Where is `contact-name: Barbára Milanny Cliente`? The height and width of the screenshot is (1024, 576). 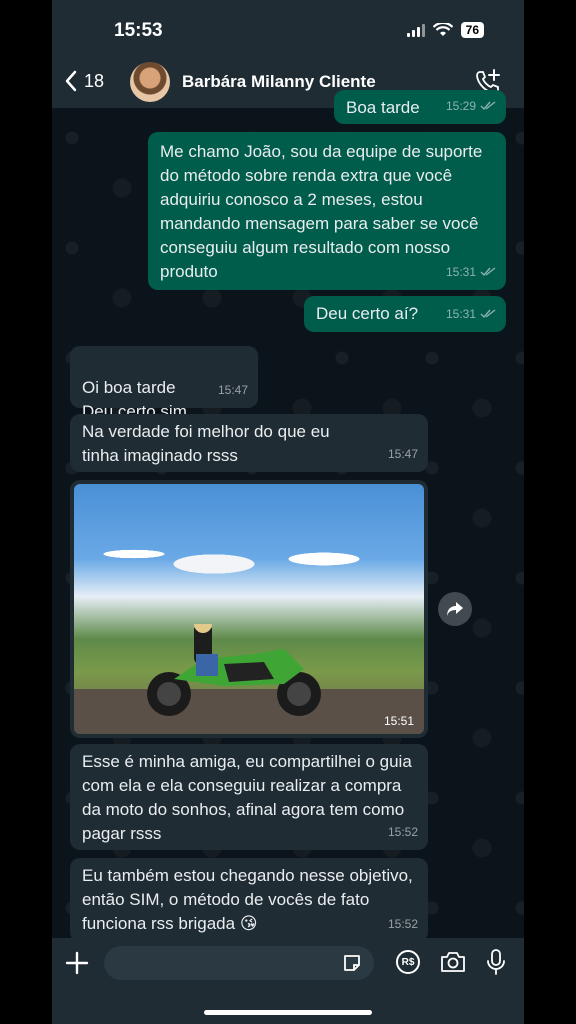
contact-name: Barbára Milanny Cliente is located at coordinates (279, 82).